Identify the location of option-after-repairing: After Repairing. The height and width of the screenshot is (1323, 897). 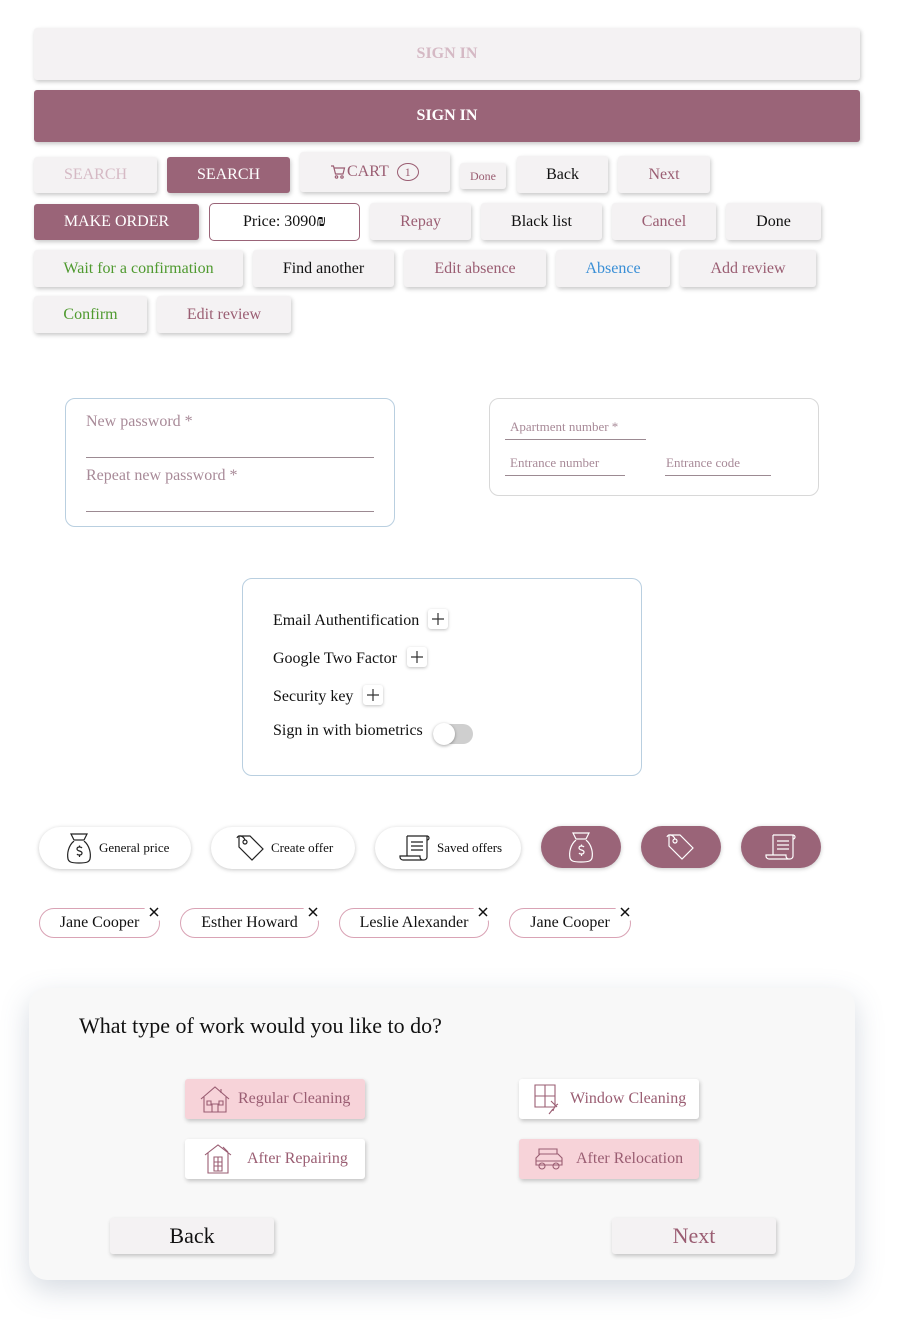
(275, 1159).